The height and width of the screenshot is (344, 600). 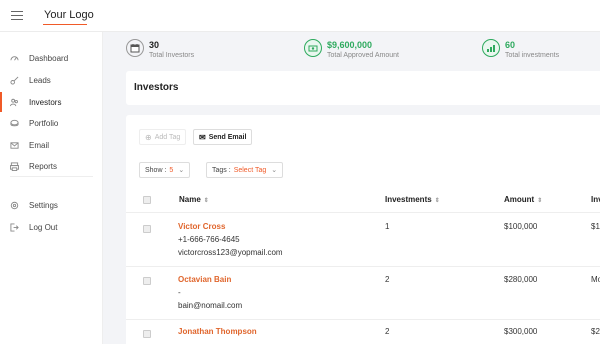 I want to click on sidebar-item-dashboard: Dashboard, so click(x=51, y=58).